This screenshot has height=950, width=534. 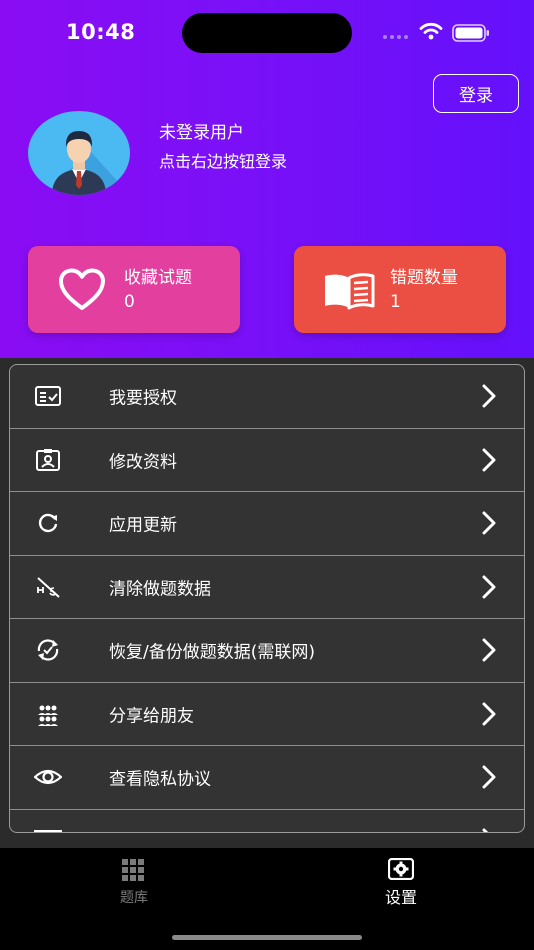 I want to click on wrong-questions-card: 错题数量 1, so click(x=400, y=289).